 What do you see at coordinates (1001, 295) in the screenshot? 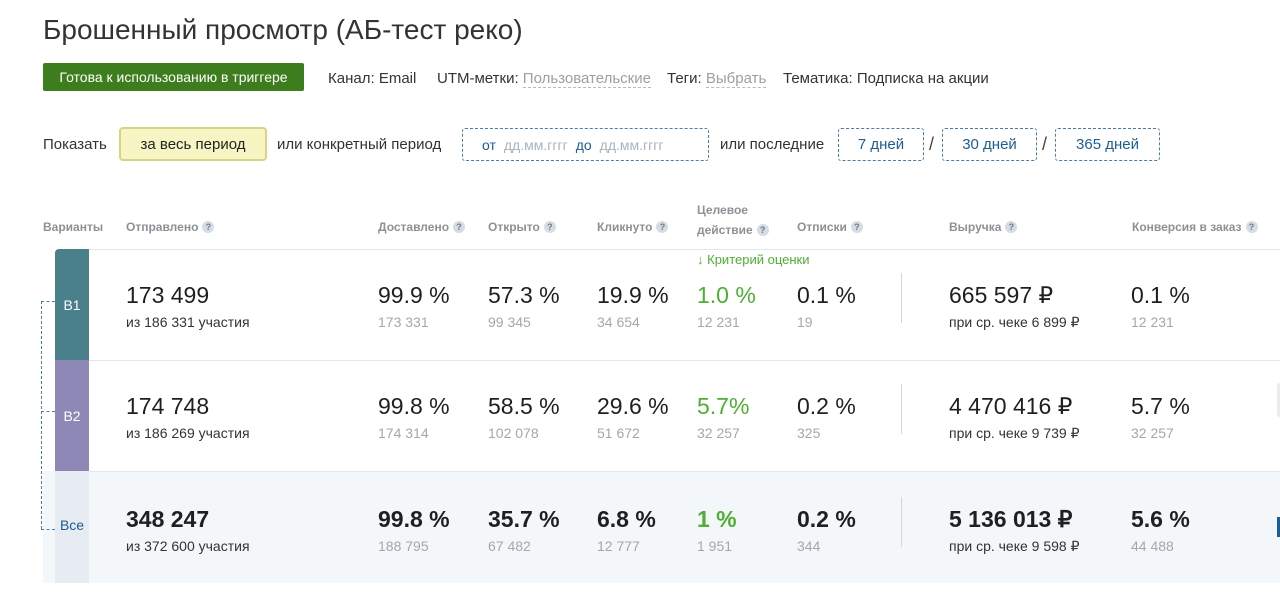
I see `revenue-value: 665 597 ₽` at bounding box center [1001, 295].